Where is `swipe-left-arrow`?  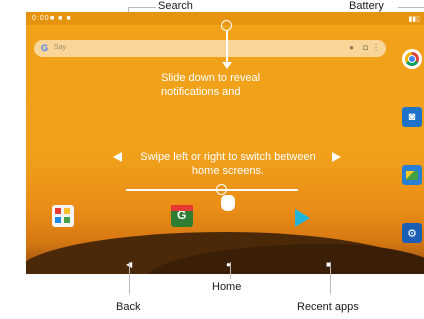 swipe-left-arrow is located at coordinates (117, 157).